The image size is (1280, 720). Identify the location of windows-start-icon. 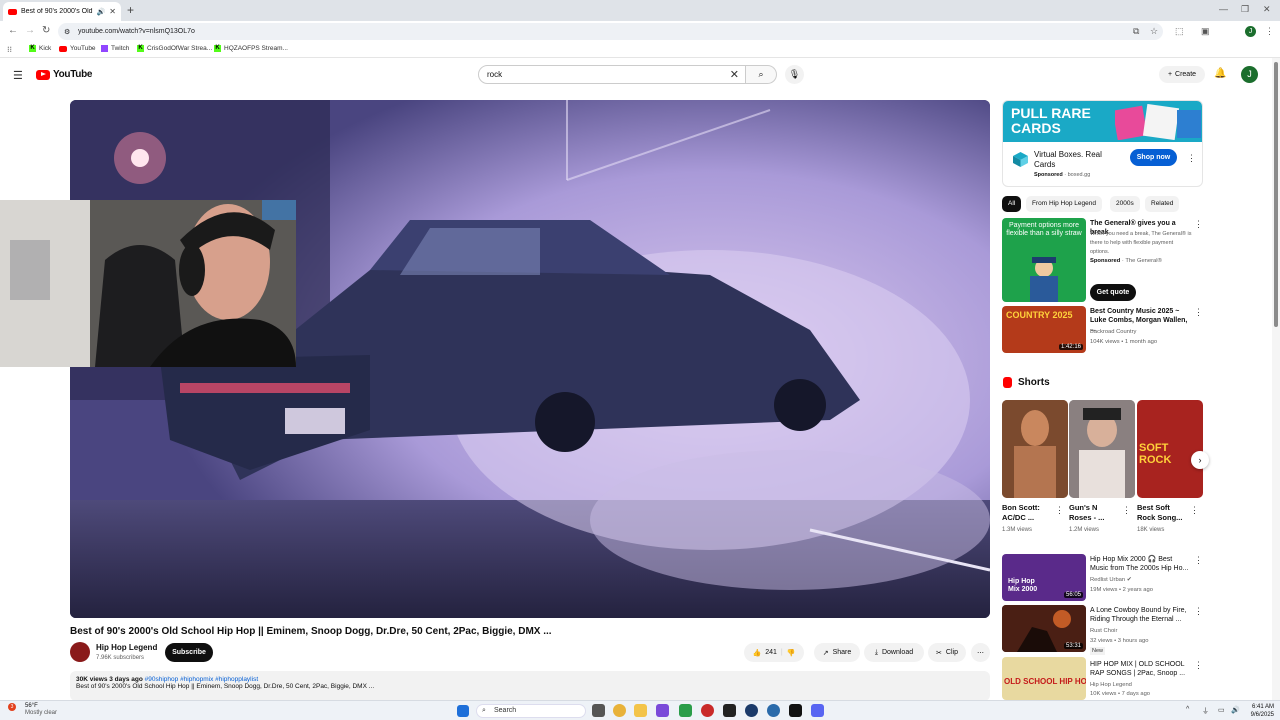
(463, 711).